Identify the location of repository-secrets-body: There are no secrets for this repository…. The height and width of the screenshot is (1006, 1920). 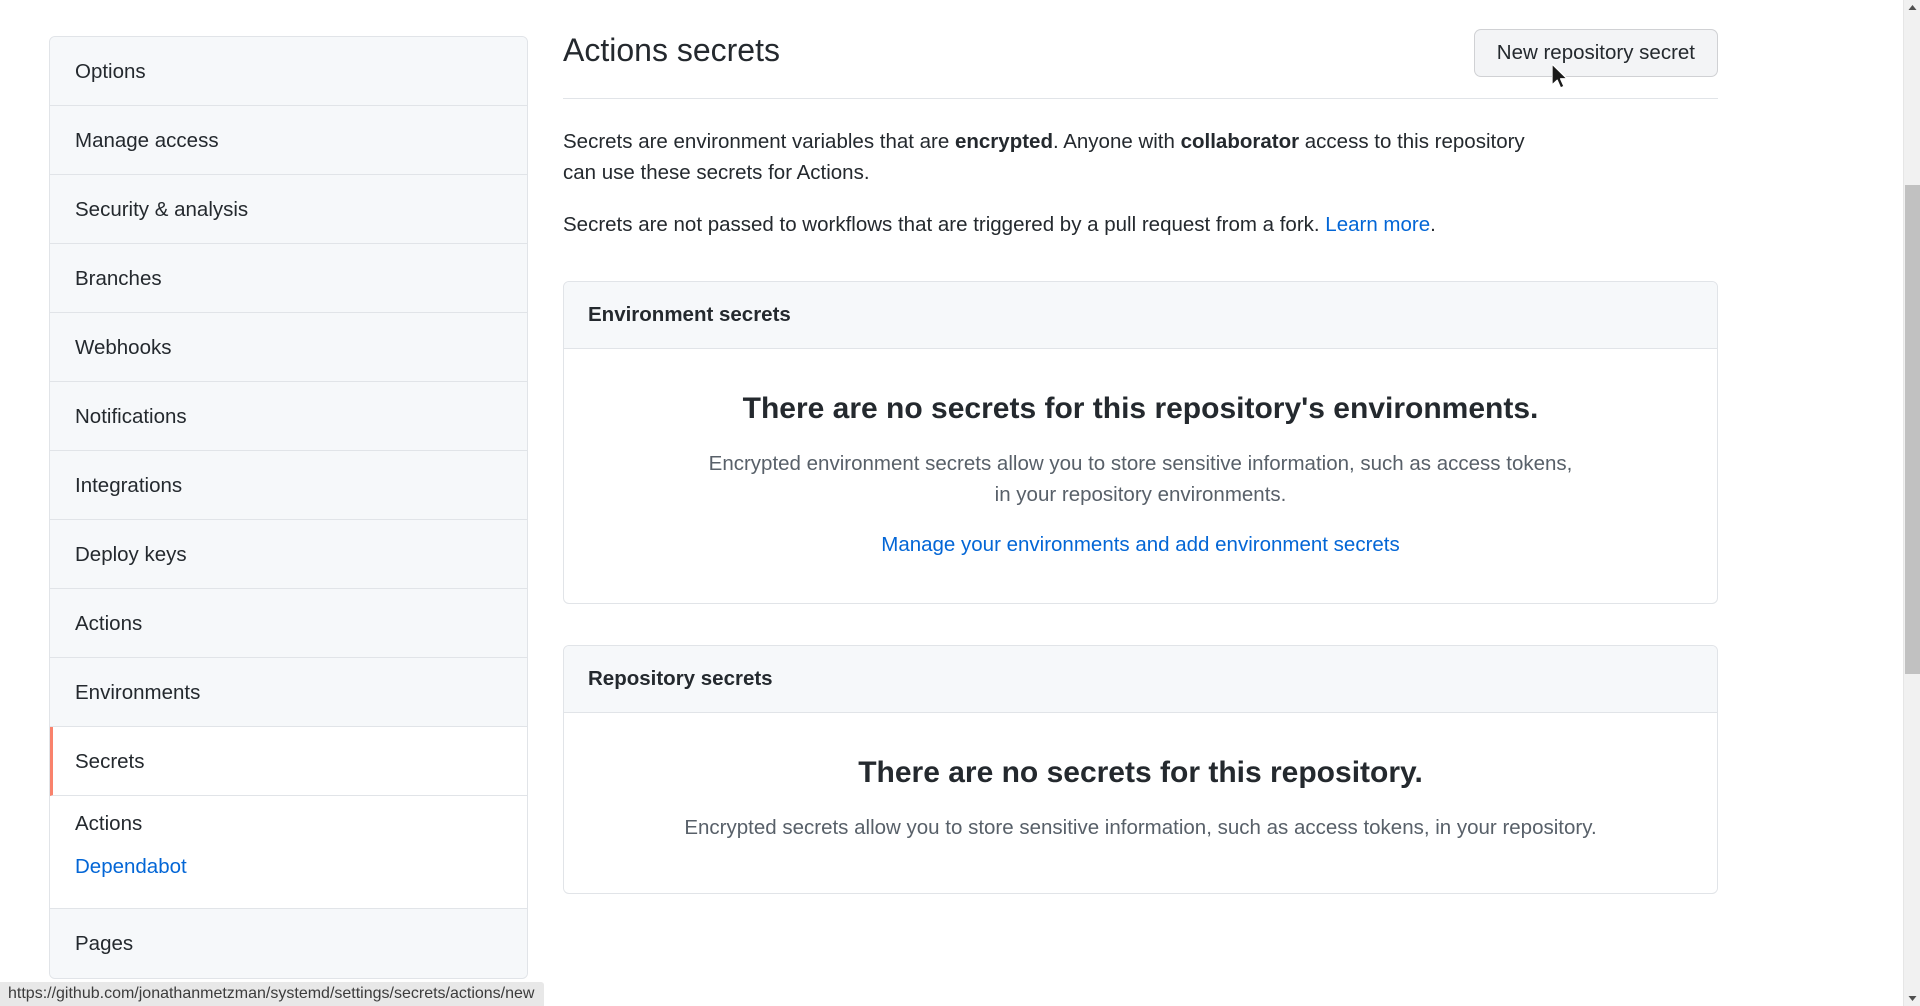
(1140, 803).